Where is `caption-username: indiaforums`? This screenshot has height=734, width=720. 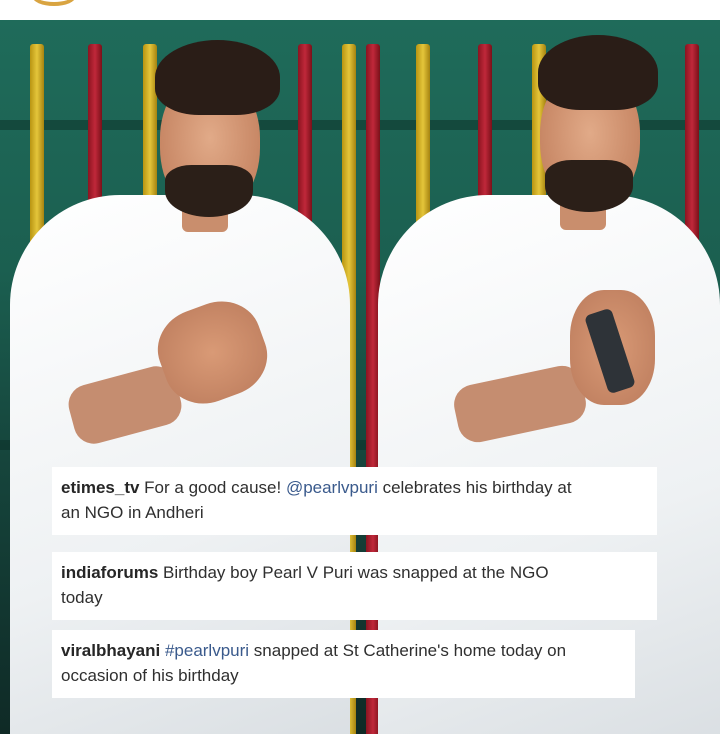
caption-username: indiaforums is located at coordinates (109, 572).